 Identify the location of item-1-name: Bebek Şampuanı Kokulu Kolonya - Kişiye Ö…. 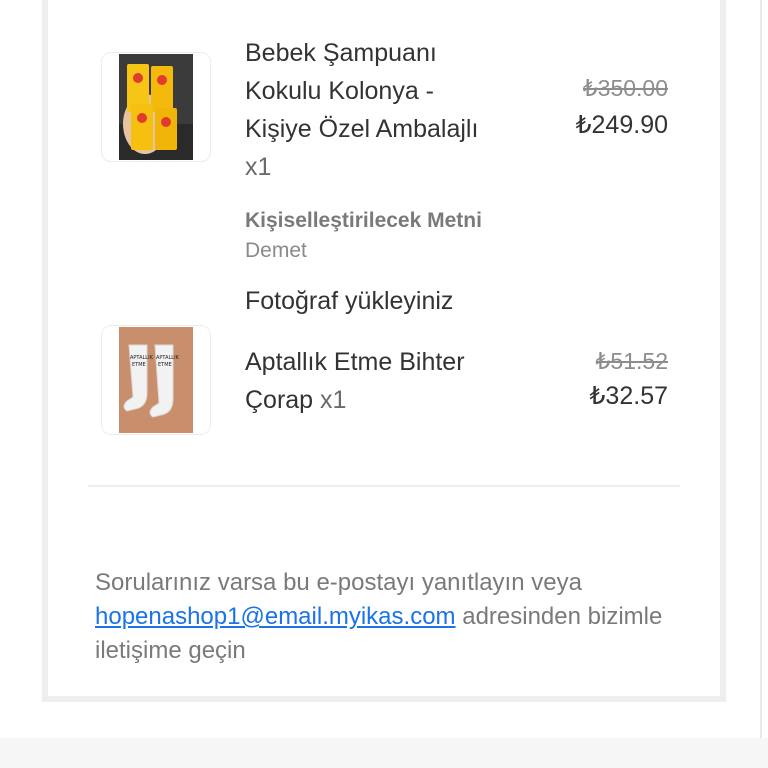
(361, 110).